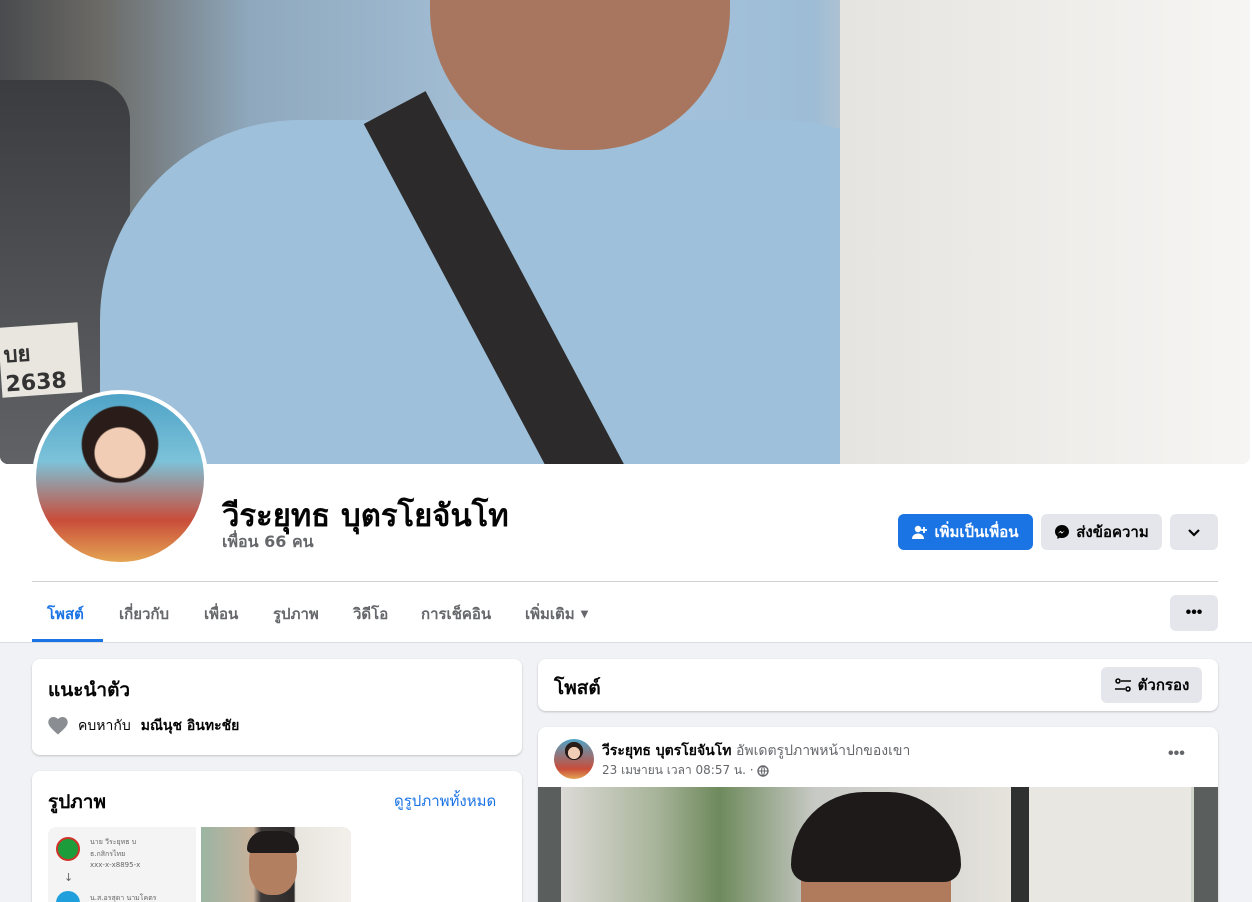 This screenshot has width=1252, height=902. I want to click on friend-count: เพื่อน 66 คน, so click(268, 542).